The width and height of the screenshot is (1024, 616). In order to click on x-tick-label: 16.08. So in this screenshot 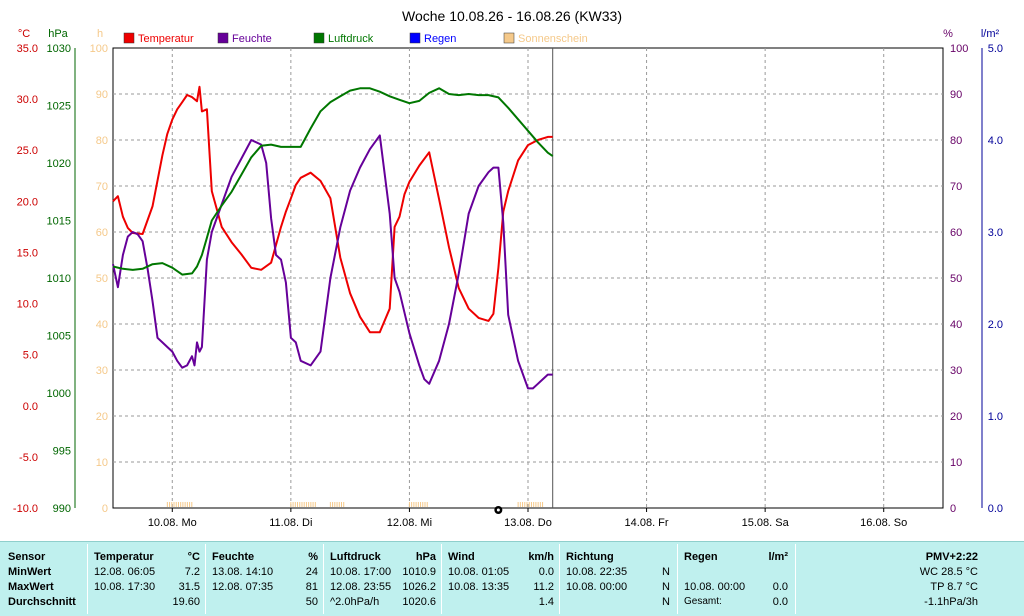, I will do `click(883, 523)`.